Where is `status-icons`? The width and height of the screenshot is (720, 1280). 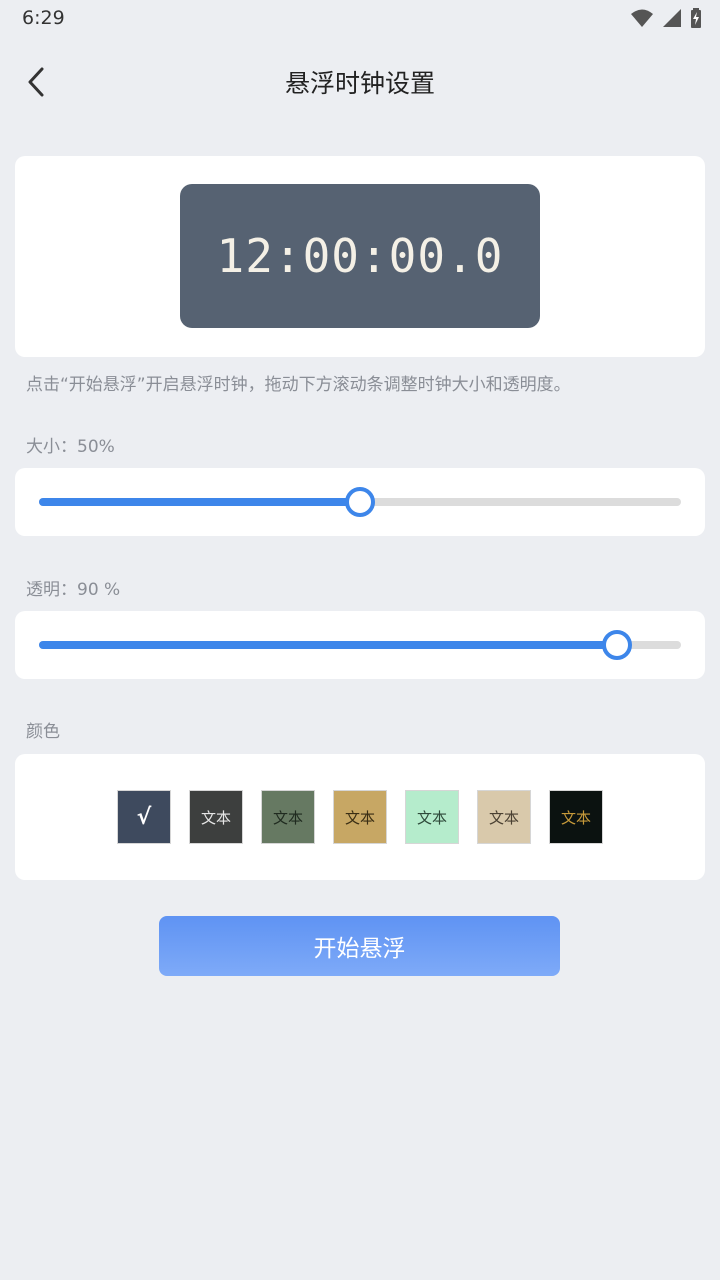 status-icons is located at coordinates (666, 18).